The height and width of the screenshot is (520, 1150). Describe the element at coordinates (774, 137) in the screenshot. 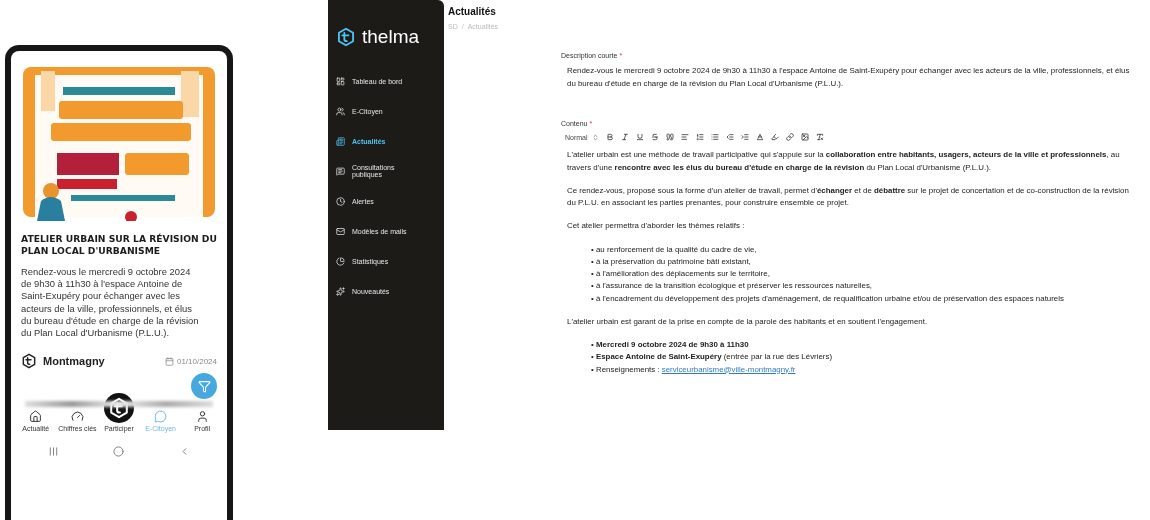

I see `highlighter-icon` at that location.